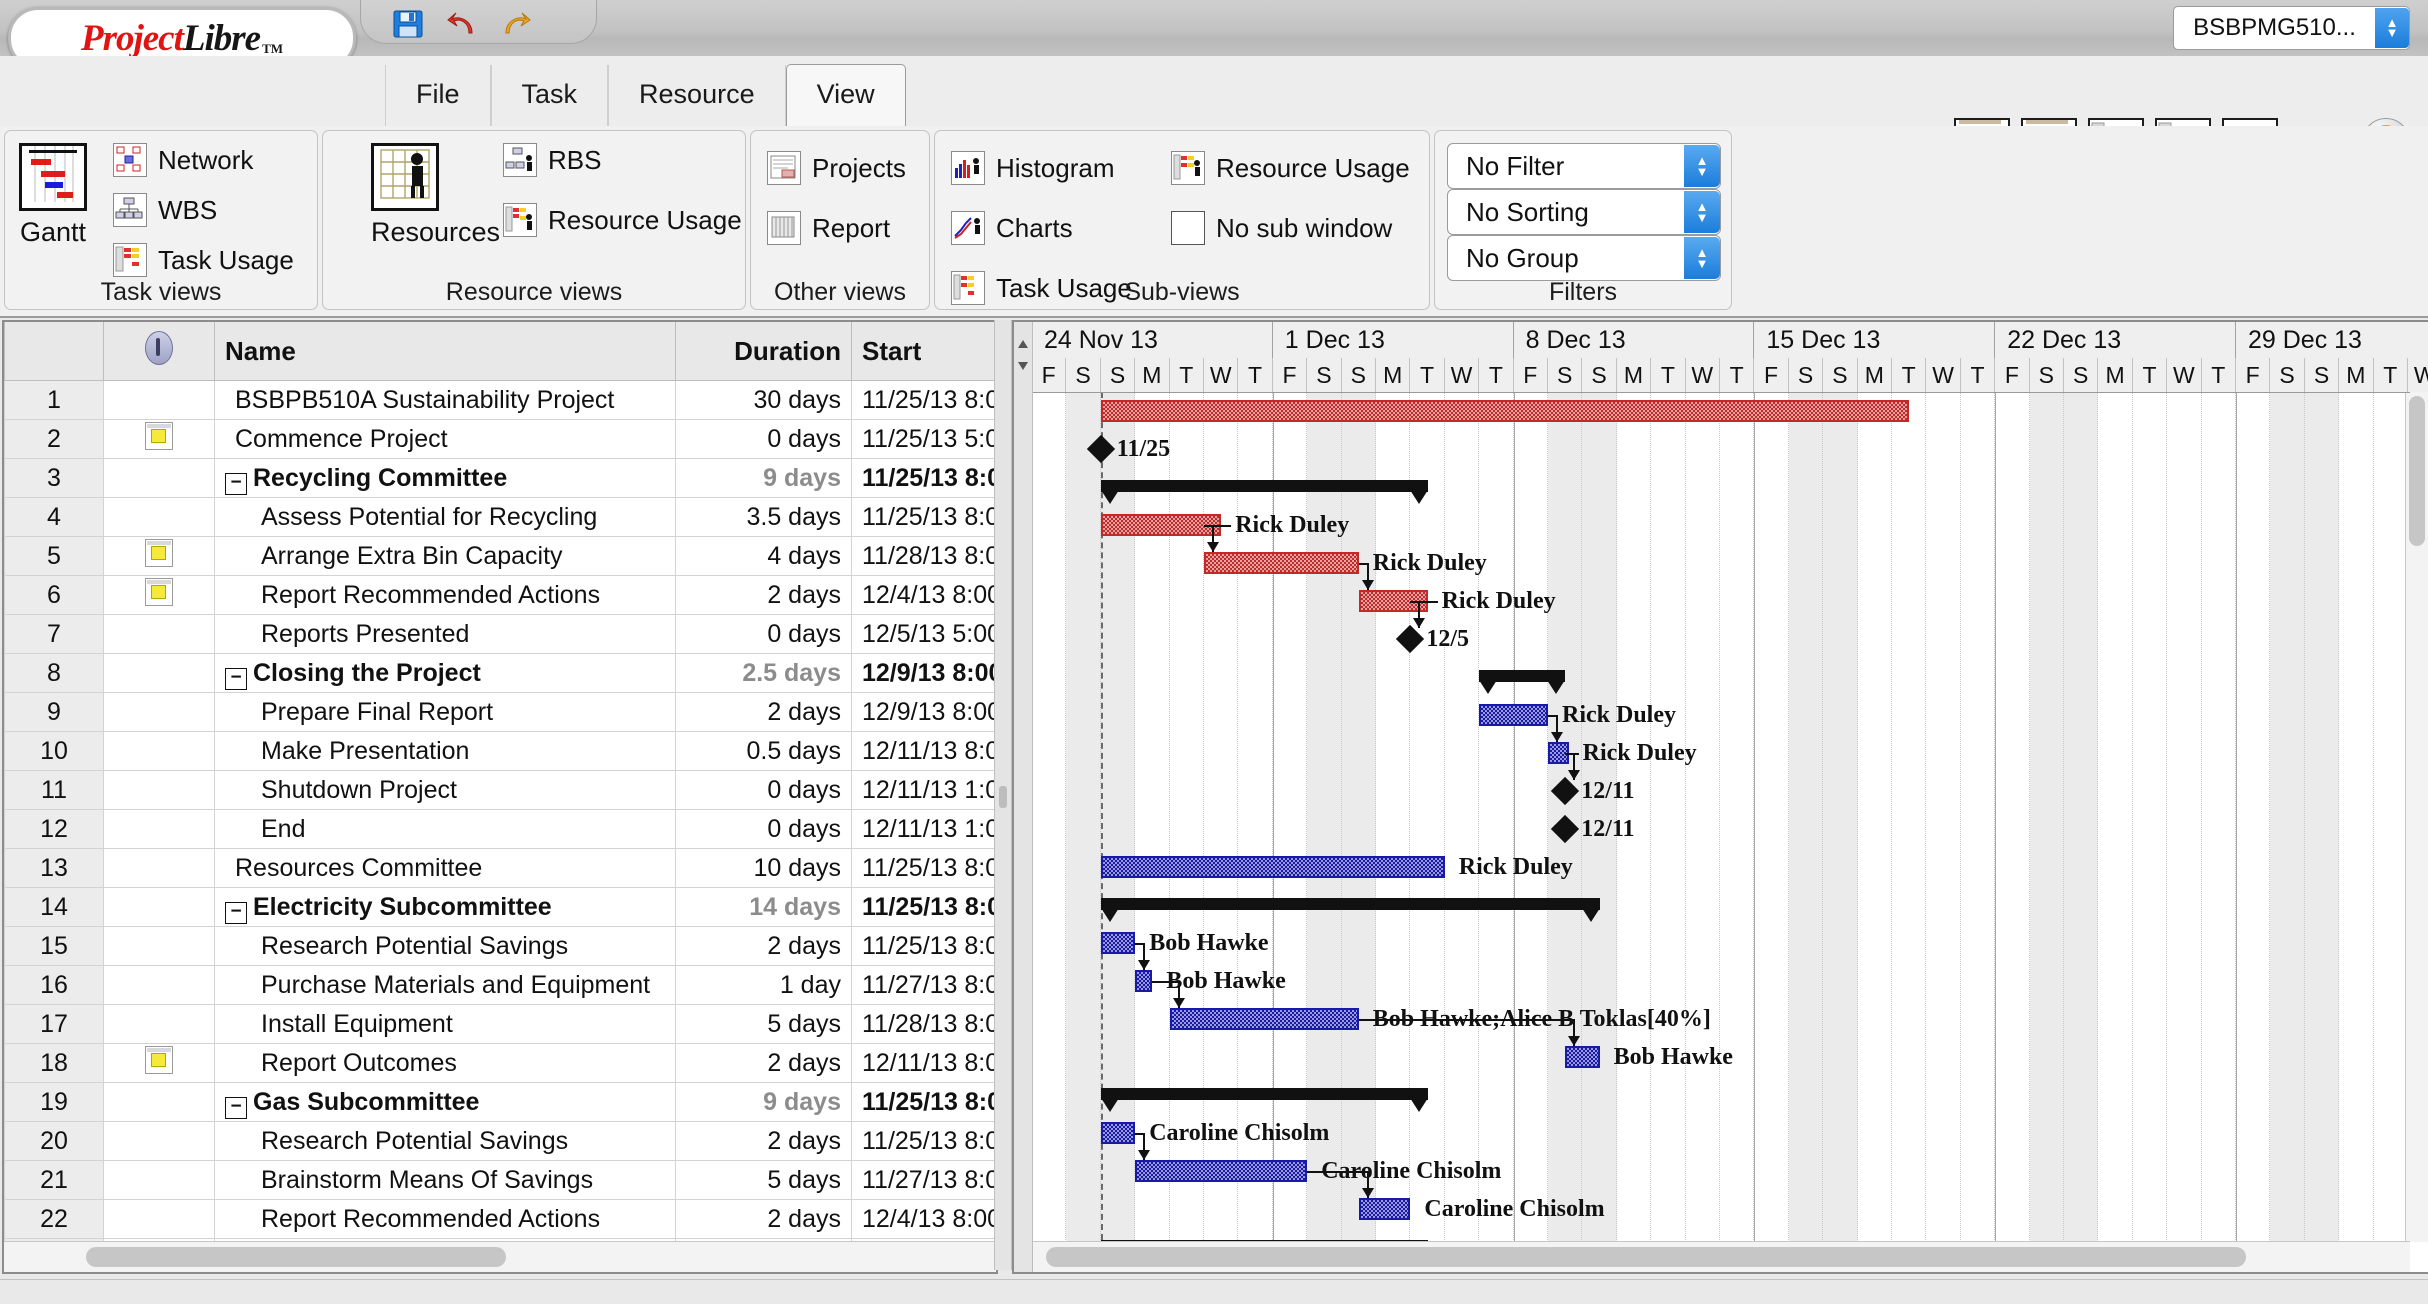 This screenshot has height=1304, width=2428. What do you see at coordinates (54, 829) in the screenshot?
I see `row-id: 12` at bounding box center [54, 829].